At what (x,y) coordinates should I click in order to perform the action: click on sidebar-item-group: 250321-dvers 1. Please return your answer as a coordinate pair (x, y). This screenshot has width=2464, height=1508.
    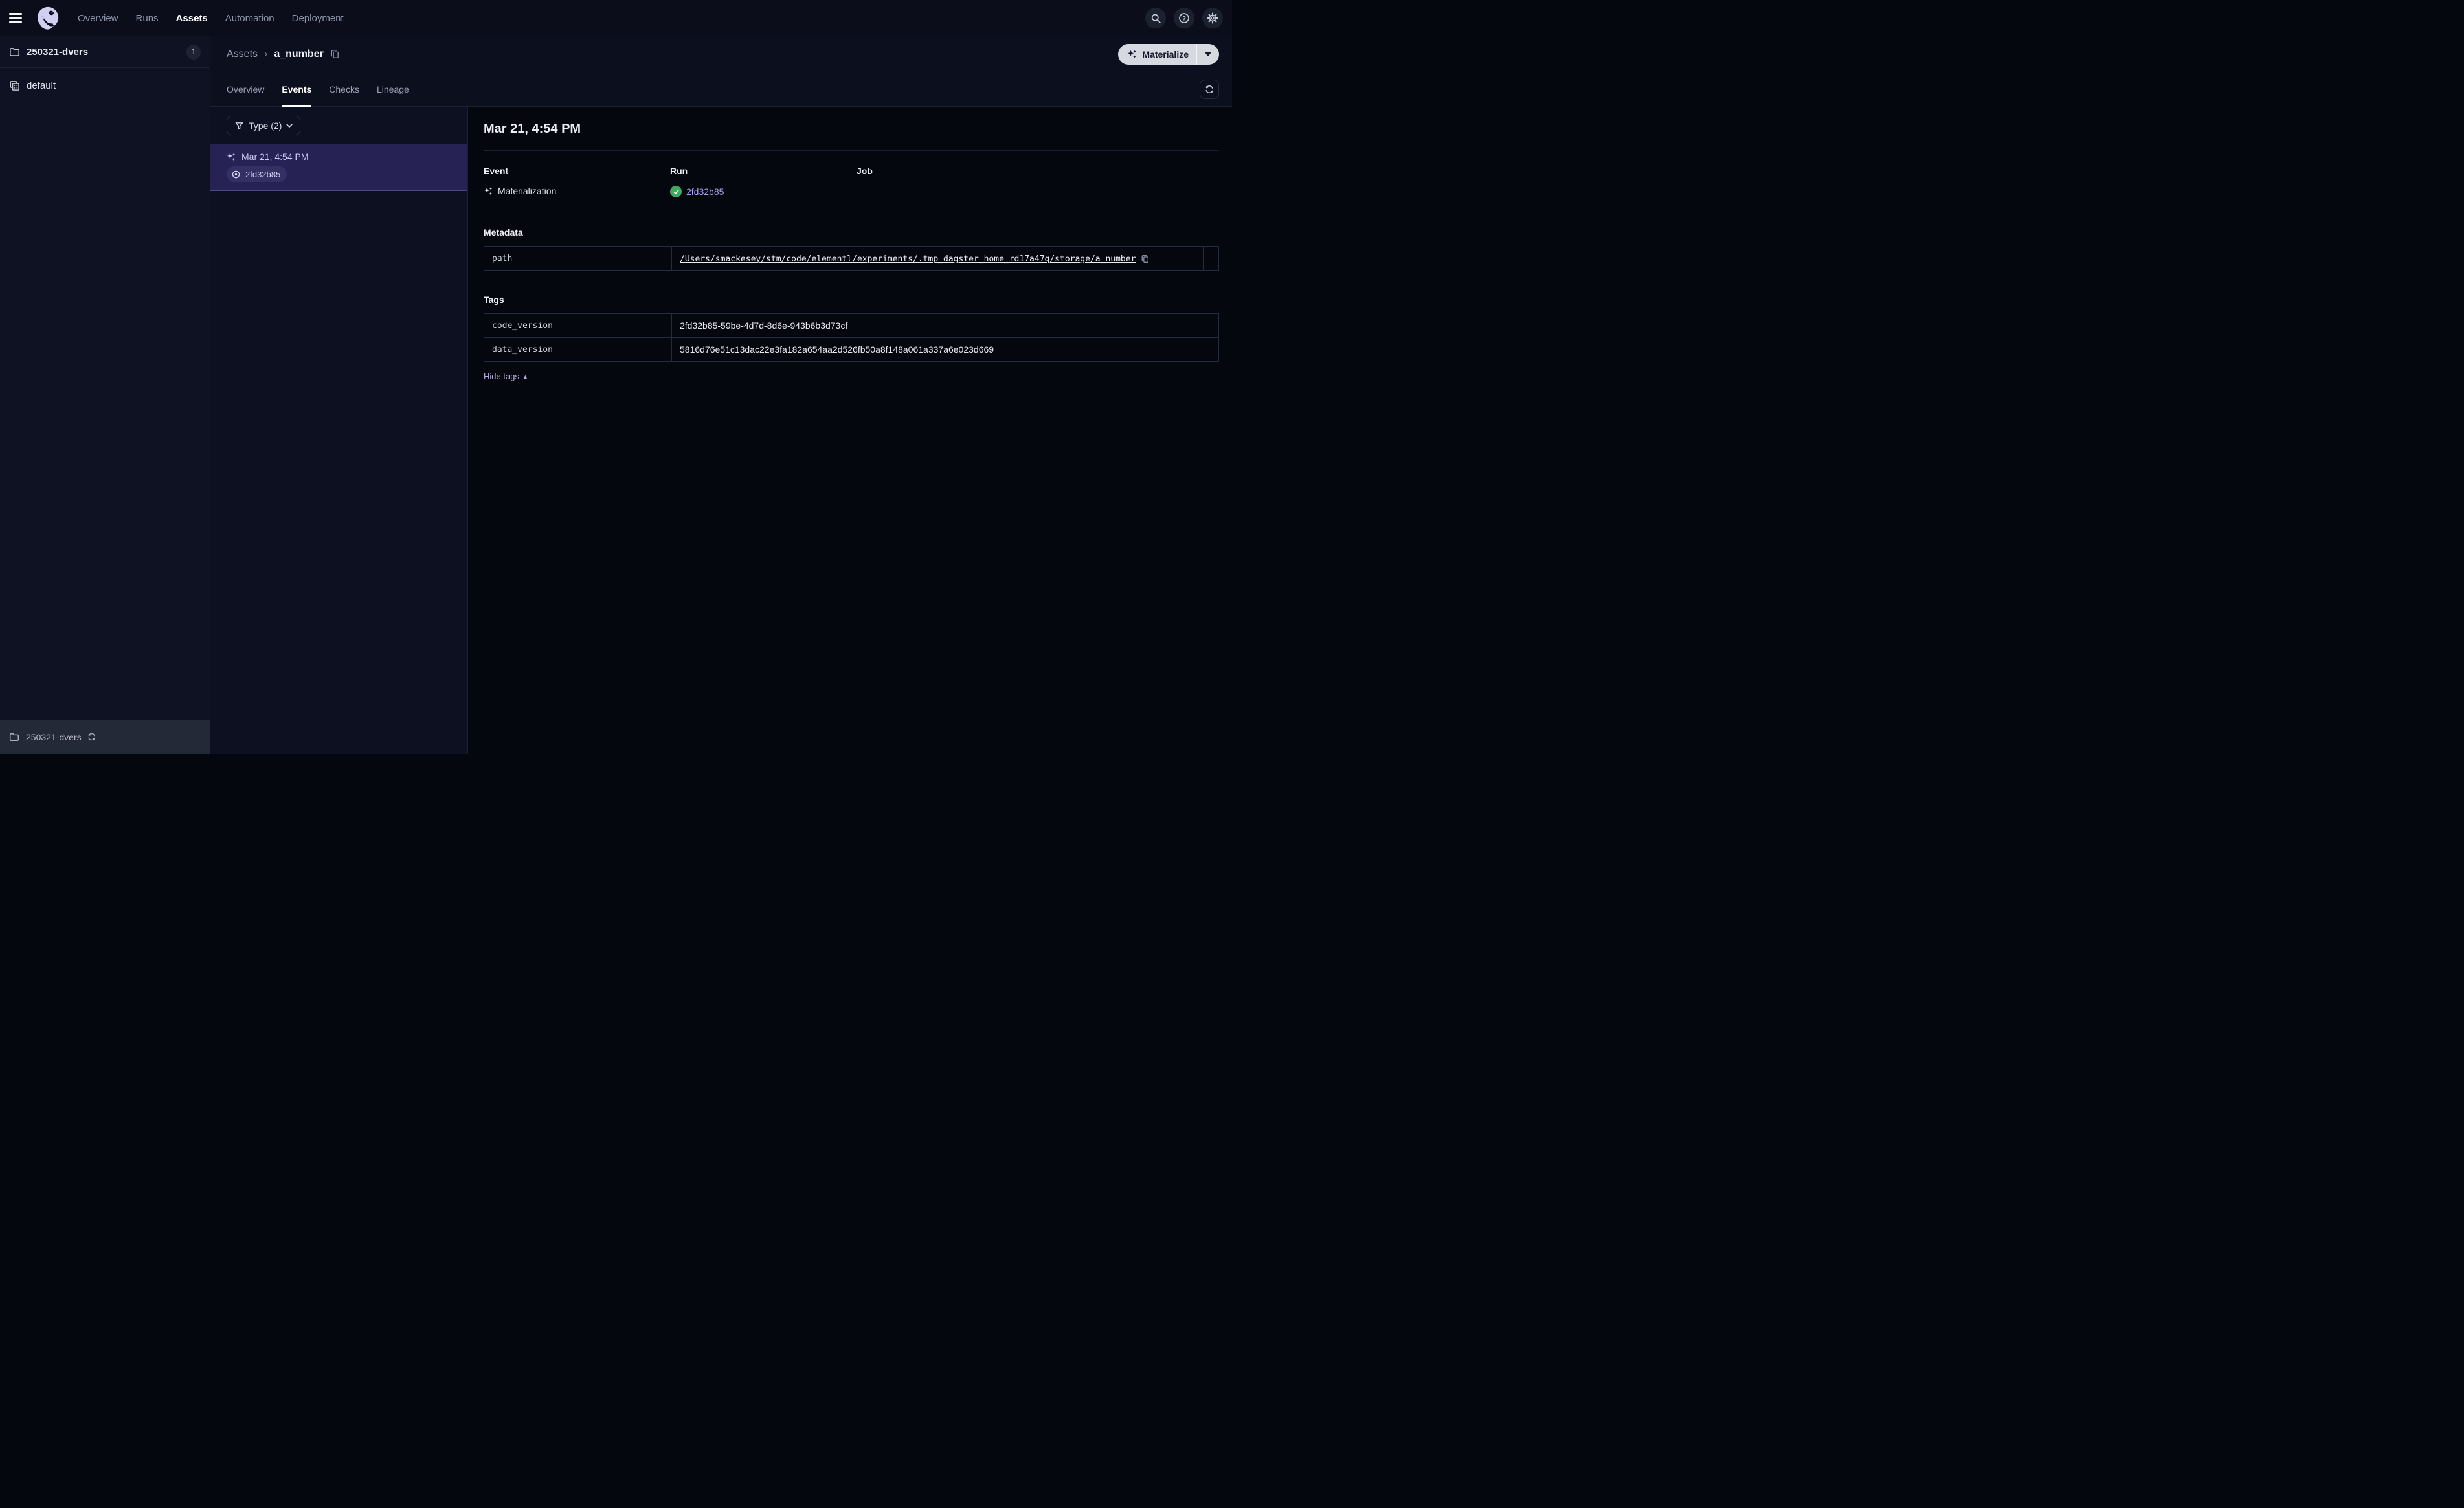
    Looking at the image, I should click on (105, 52).